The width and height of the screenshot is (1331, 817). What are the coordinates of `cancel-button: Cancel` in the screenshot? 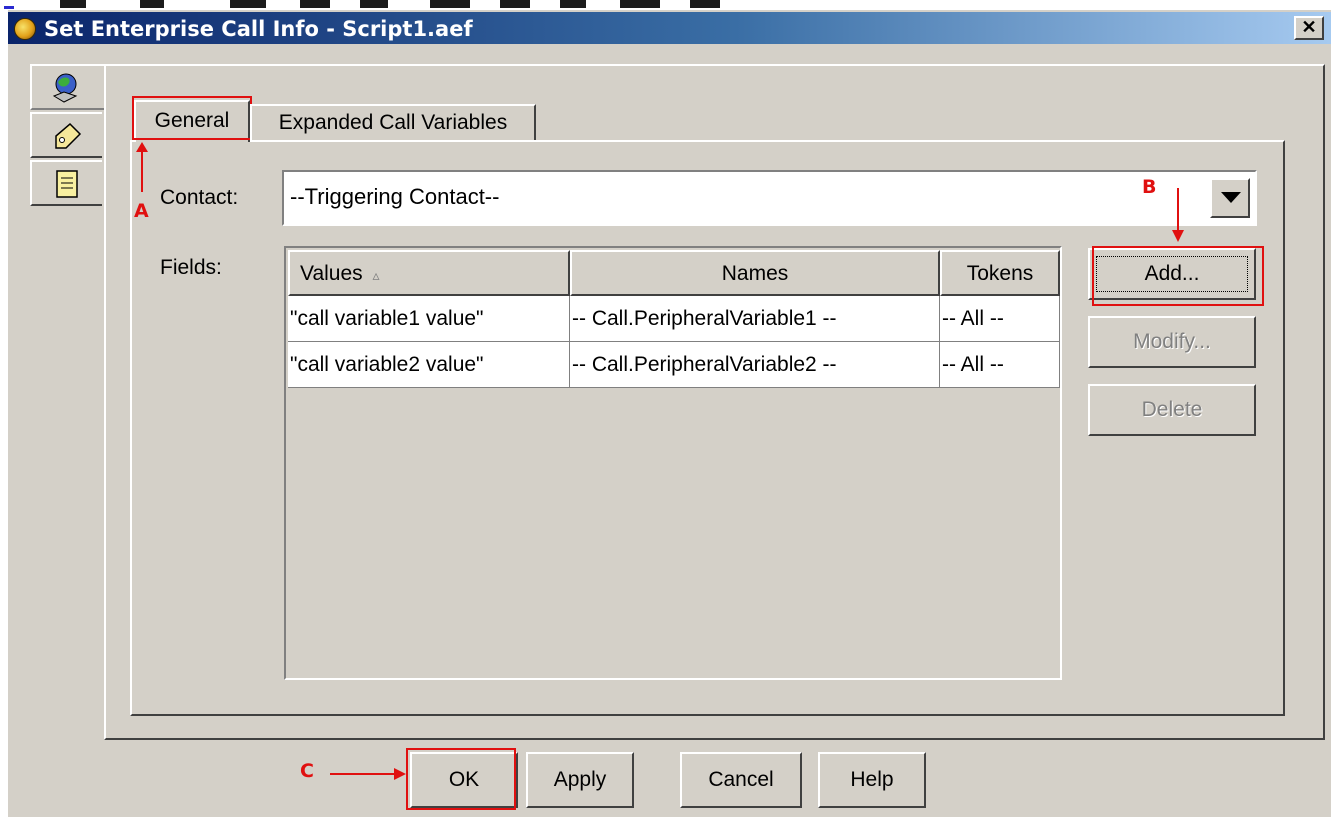 It's located at (741, 780).